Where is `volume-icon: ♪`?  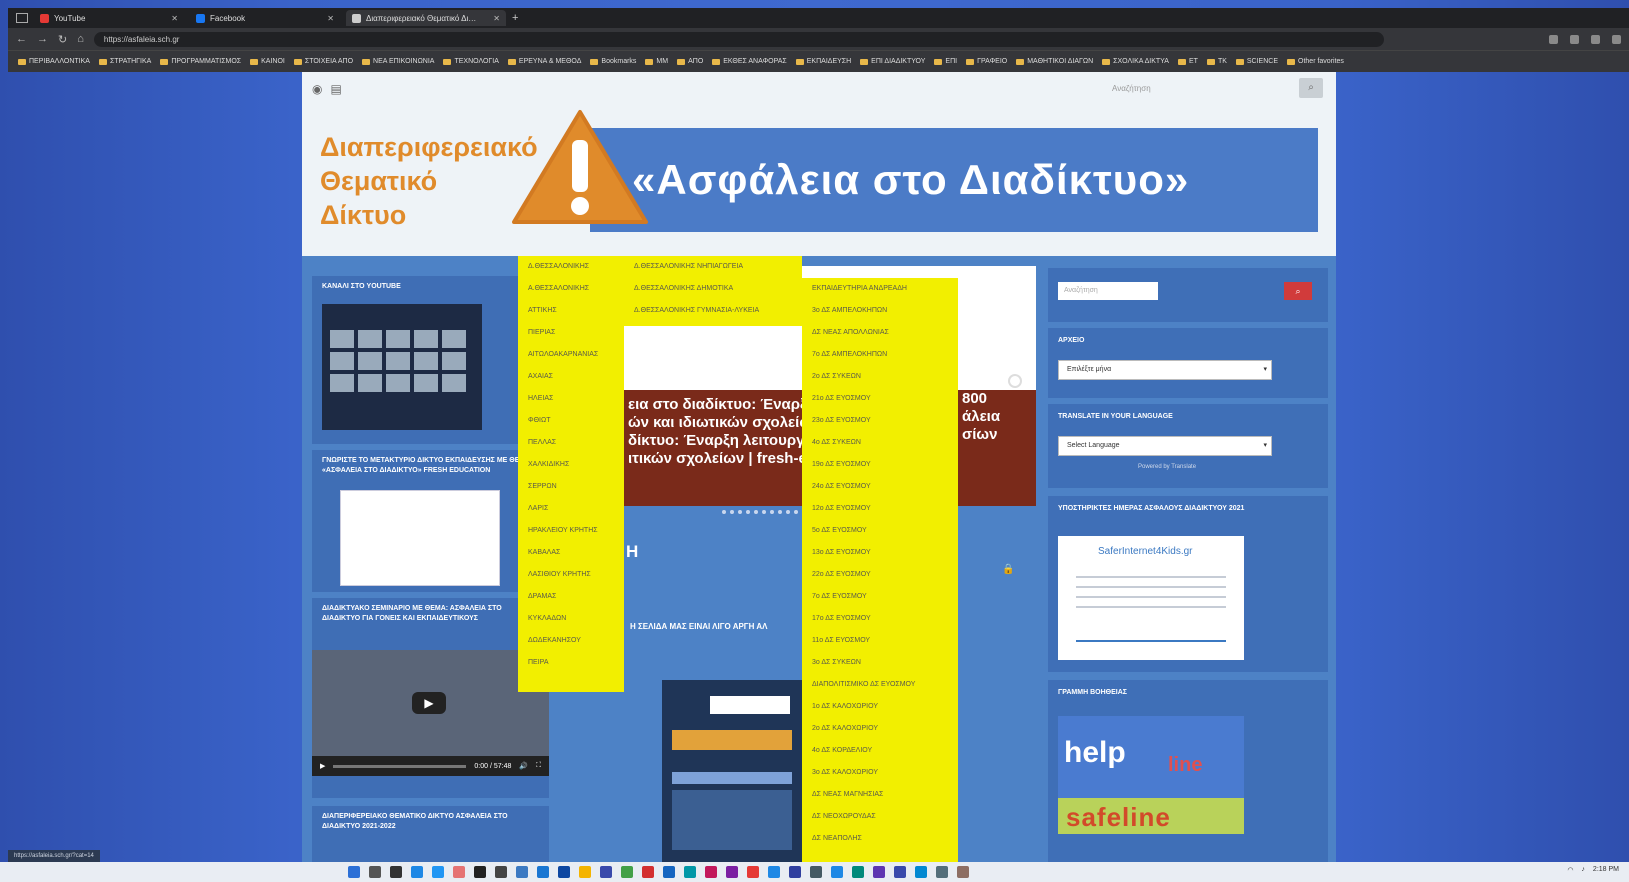 volume-icon: ♪ is located at coordinates (1583, 870).